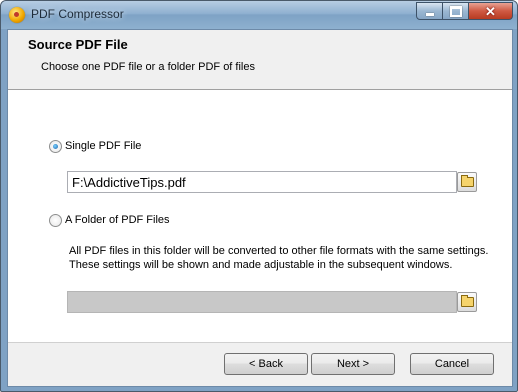 Image resolution: width=518 pixels, height=392 pixels. Describe the element at coordinates (117, 220) in the screenshot. I see `folder-label: A Folder of PDF Files` at that location.